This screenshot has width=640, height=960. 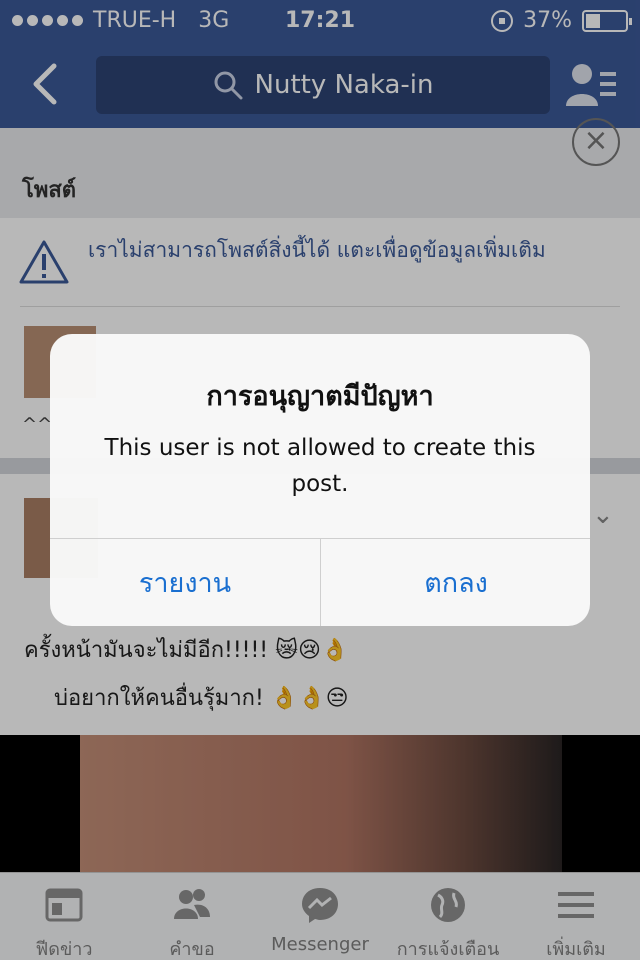 I want to click on close-icon: ×, so click(x=596, y=140).